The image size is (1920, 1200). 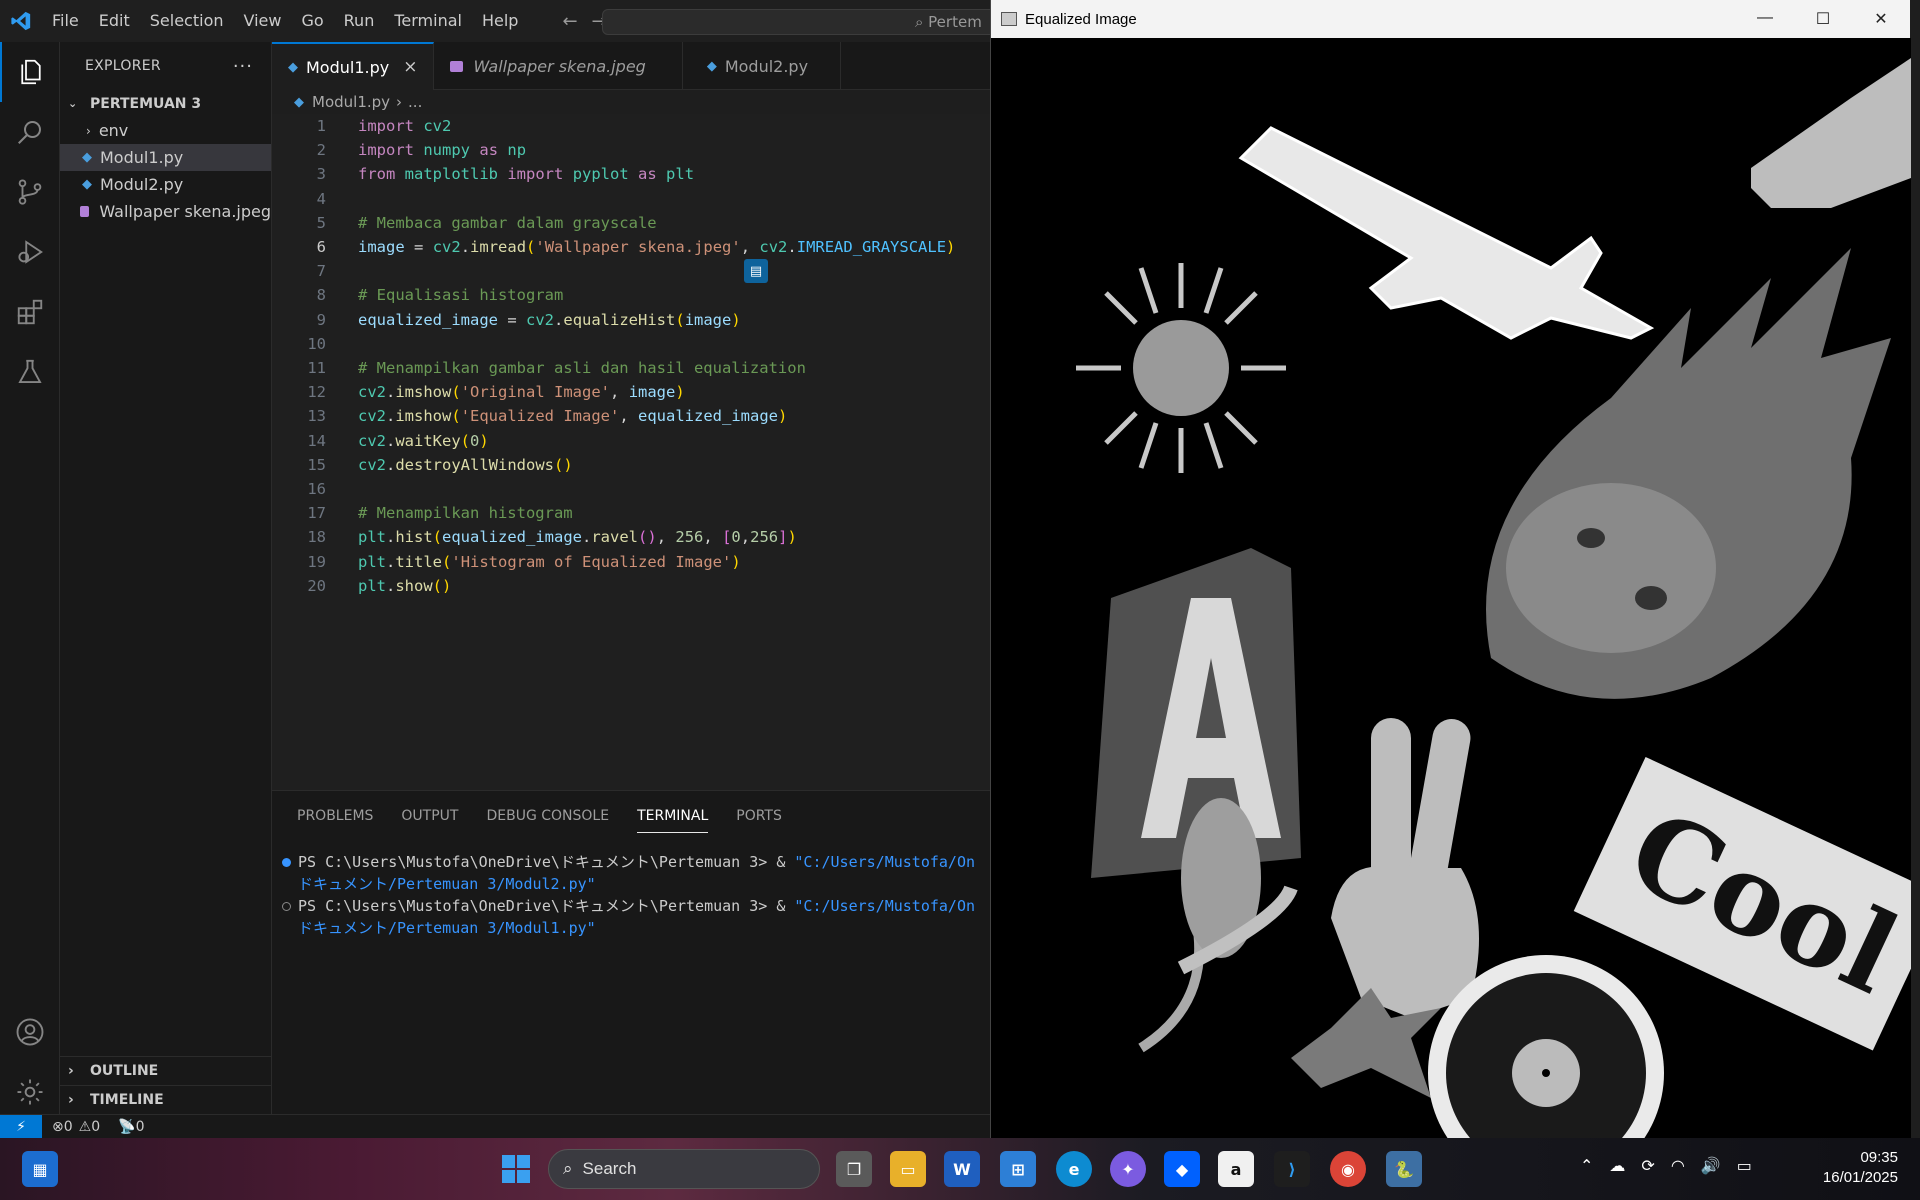 I want to click on image-window-titlebar: Equalized Image — ☐ ✕, so click(x=1450, y=19).